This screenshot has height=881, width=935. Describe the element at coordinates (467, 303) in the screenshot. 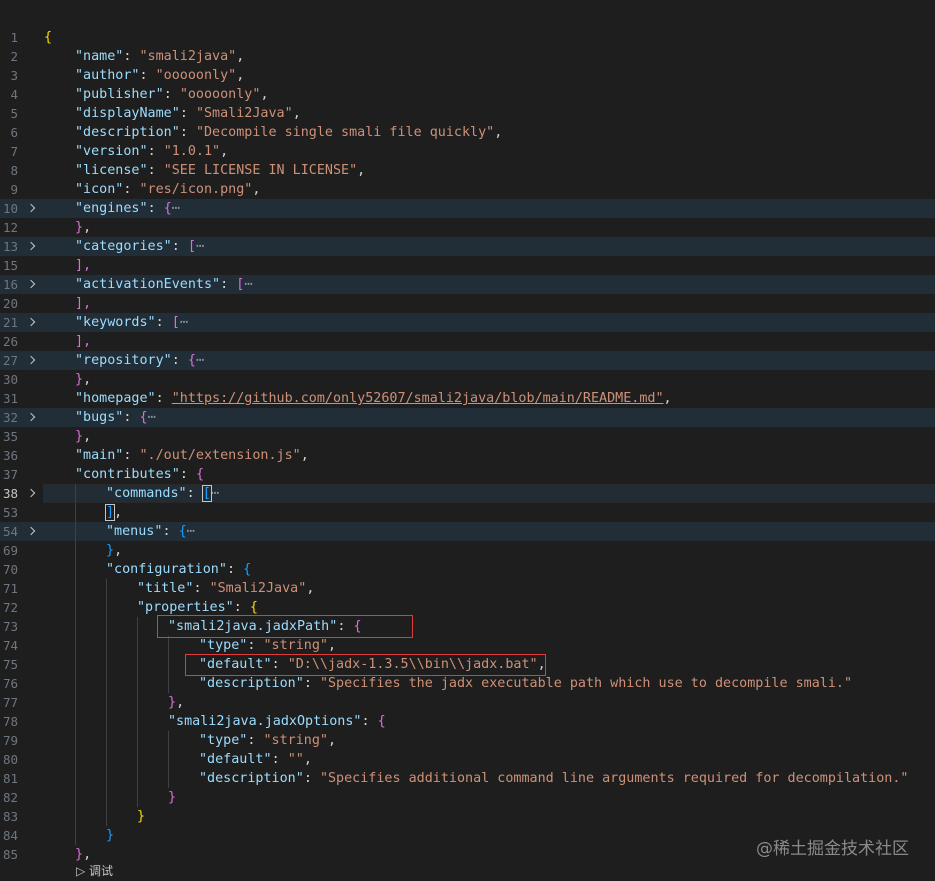

I see `code-line: 20],` at that location.